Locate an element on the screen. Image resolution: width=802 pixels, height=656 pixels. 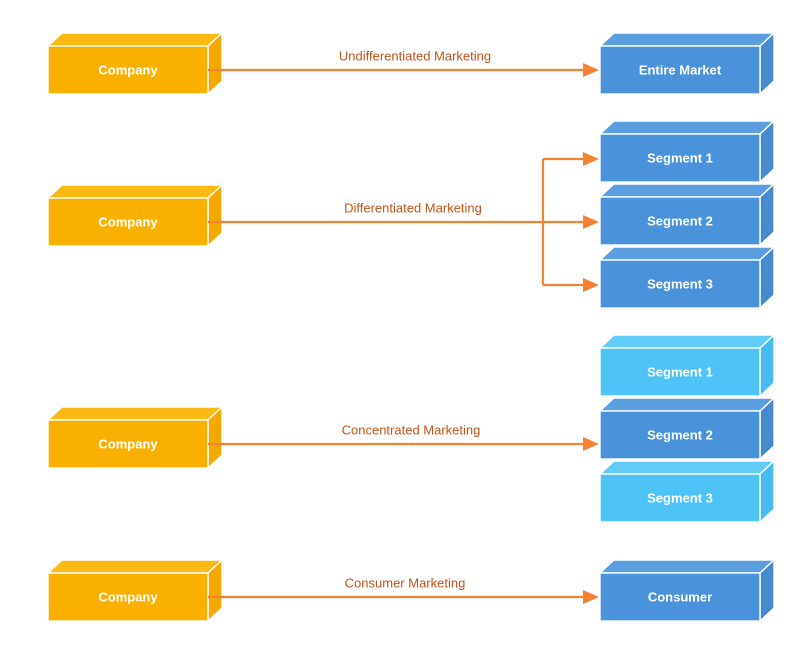
connector-differentiated is located at coordinates (403, 222).